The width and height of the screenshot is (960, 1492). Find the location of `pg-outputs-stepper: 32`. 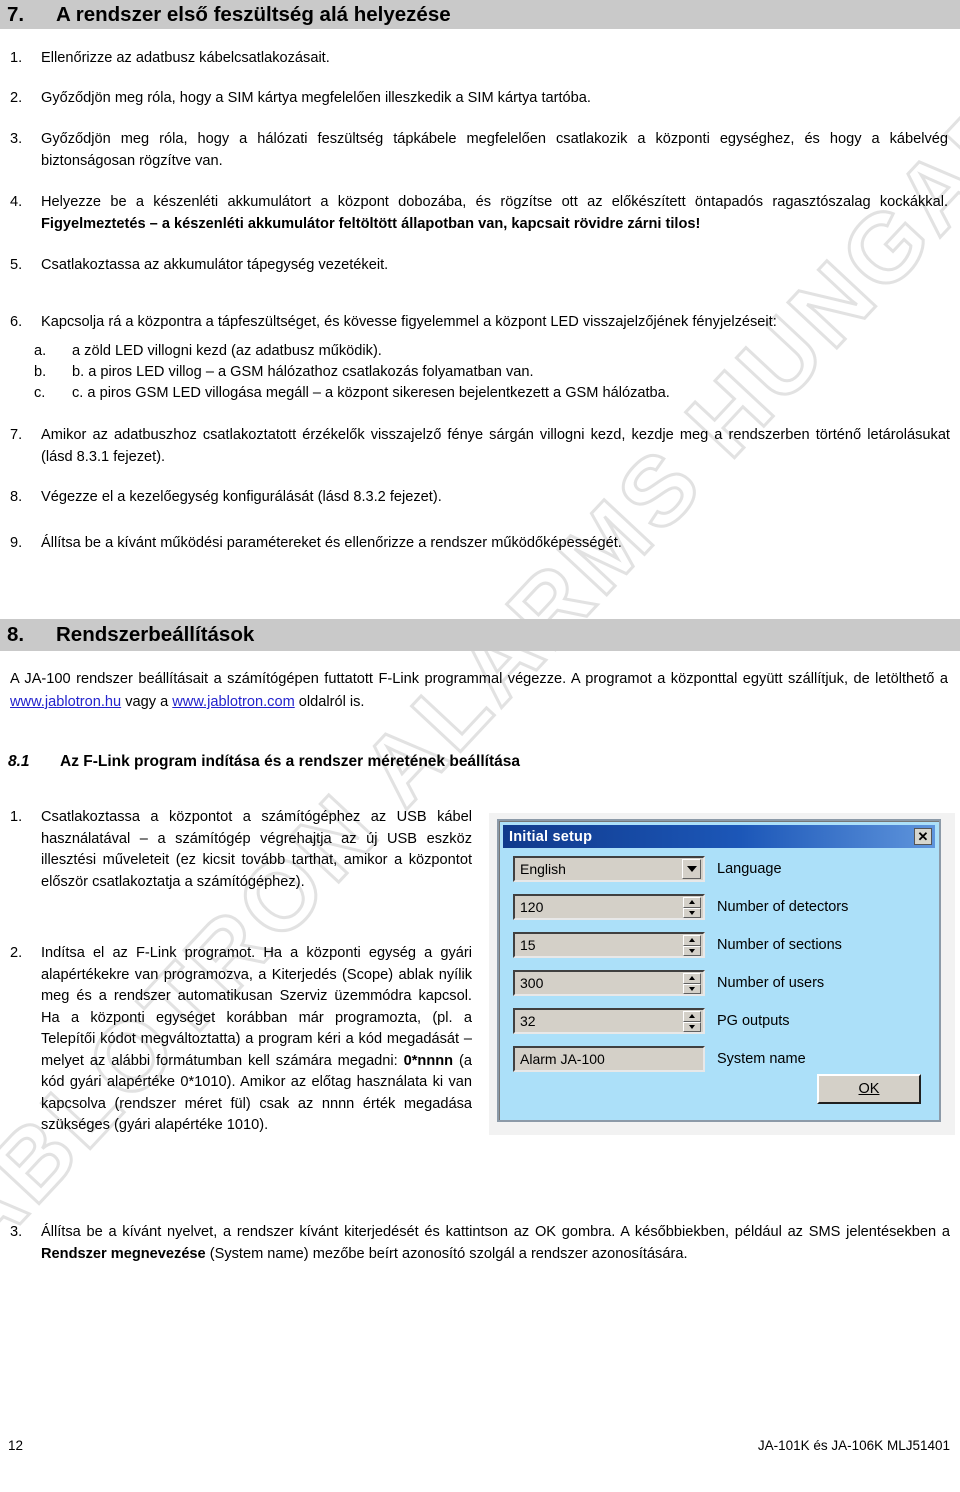

pg-outputs-stepper: 32 is located at coordinates (609, 1021).